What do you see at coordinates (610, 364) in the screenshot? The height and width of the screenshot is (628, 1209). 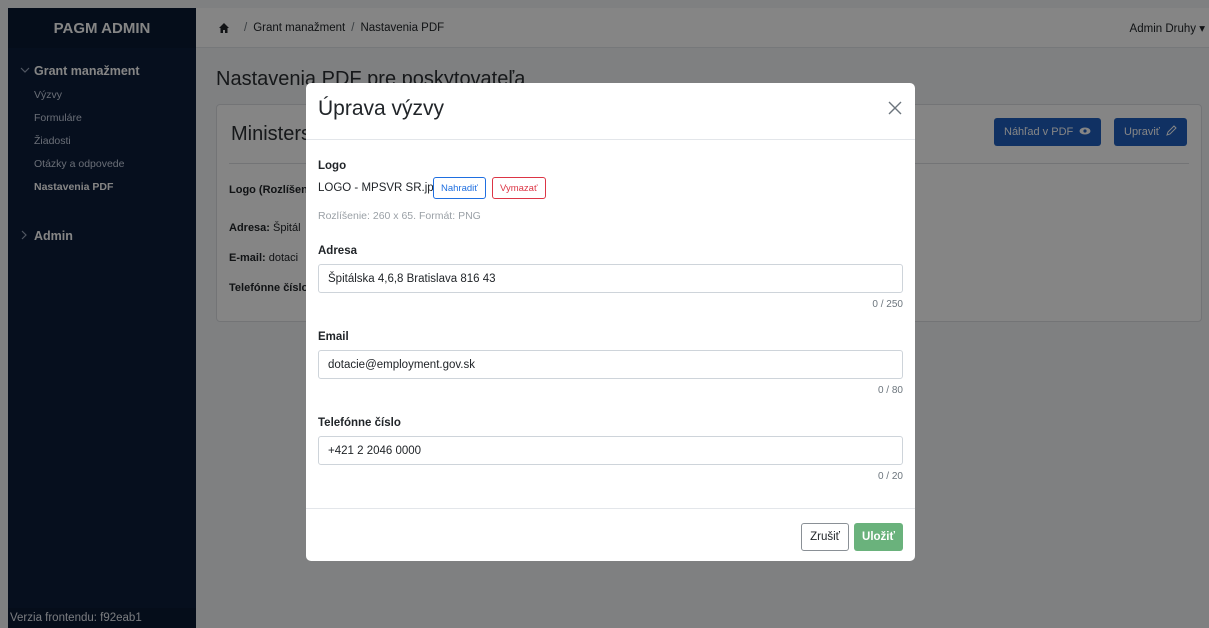 I see `email-input: dotacie@employment.gov.sk` at bounding box center [610, 364].